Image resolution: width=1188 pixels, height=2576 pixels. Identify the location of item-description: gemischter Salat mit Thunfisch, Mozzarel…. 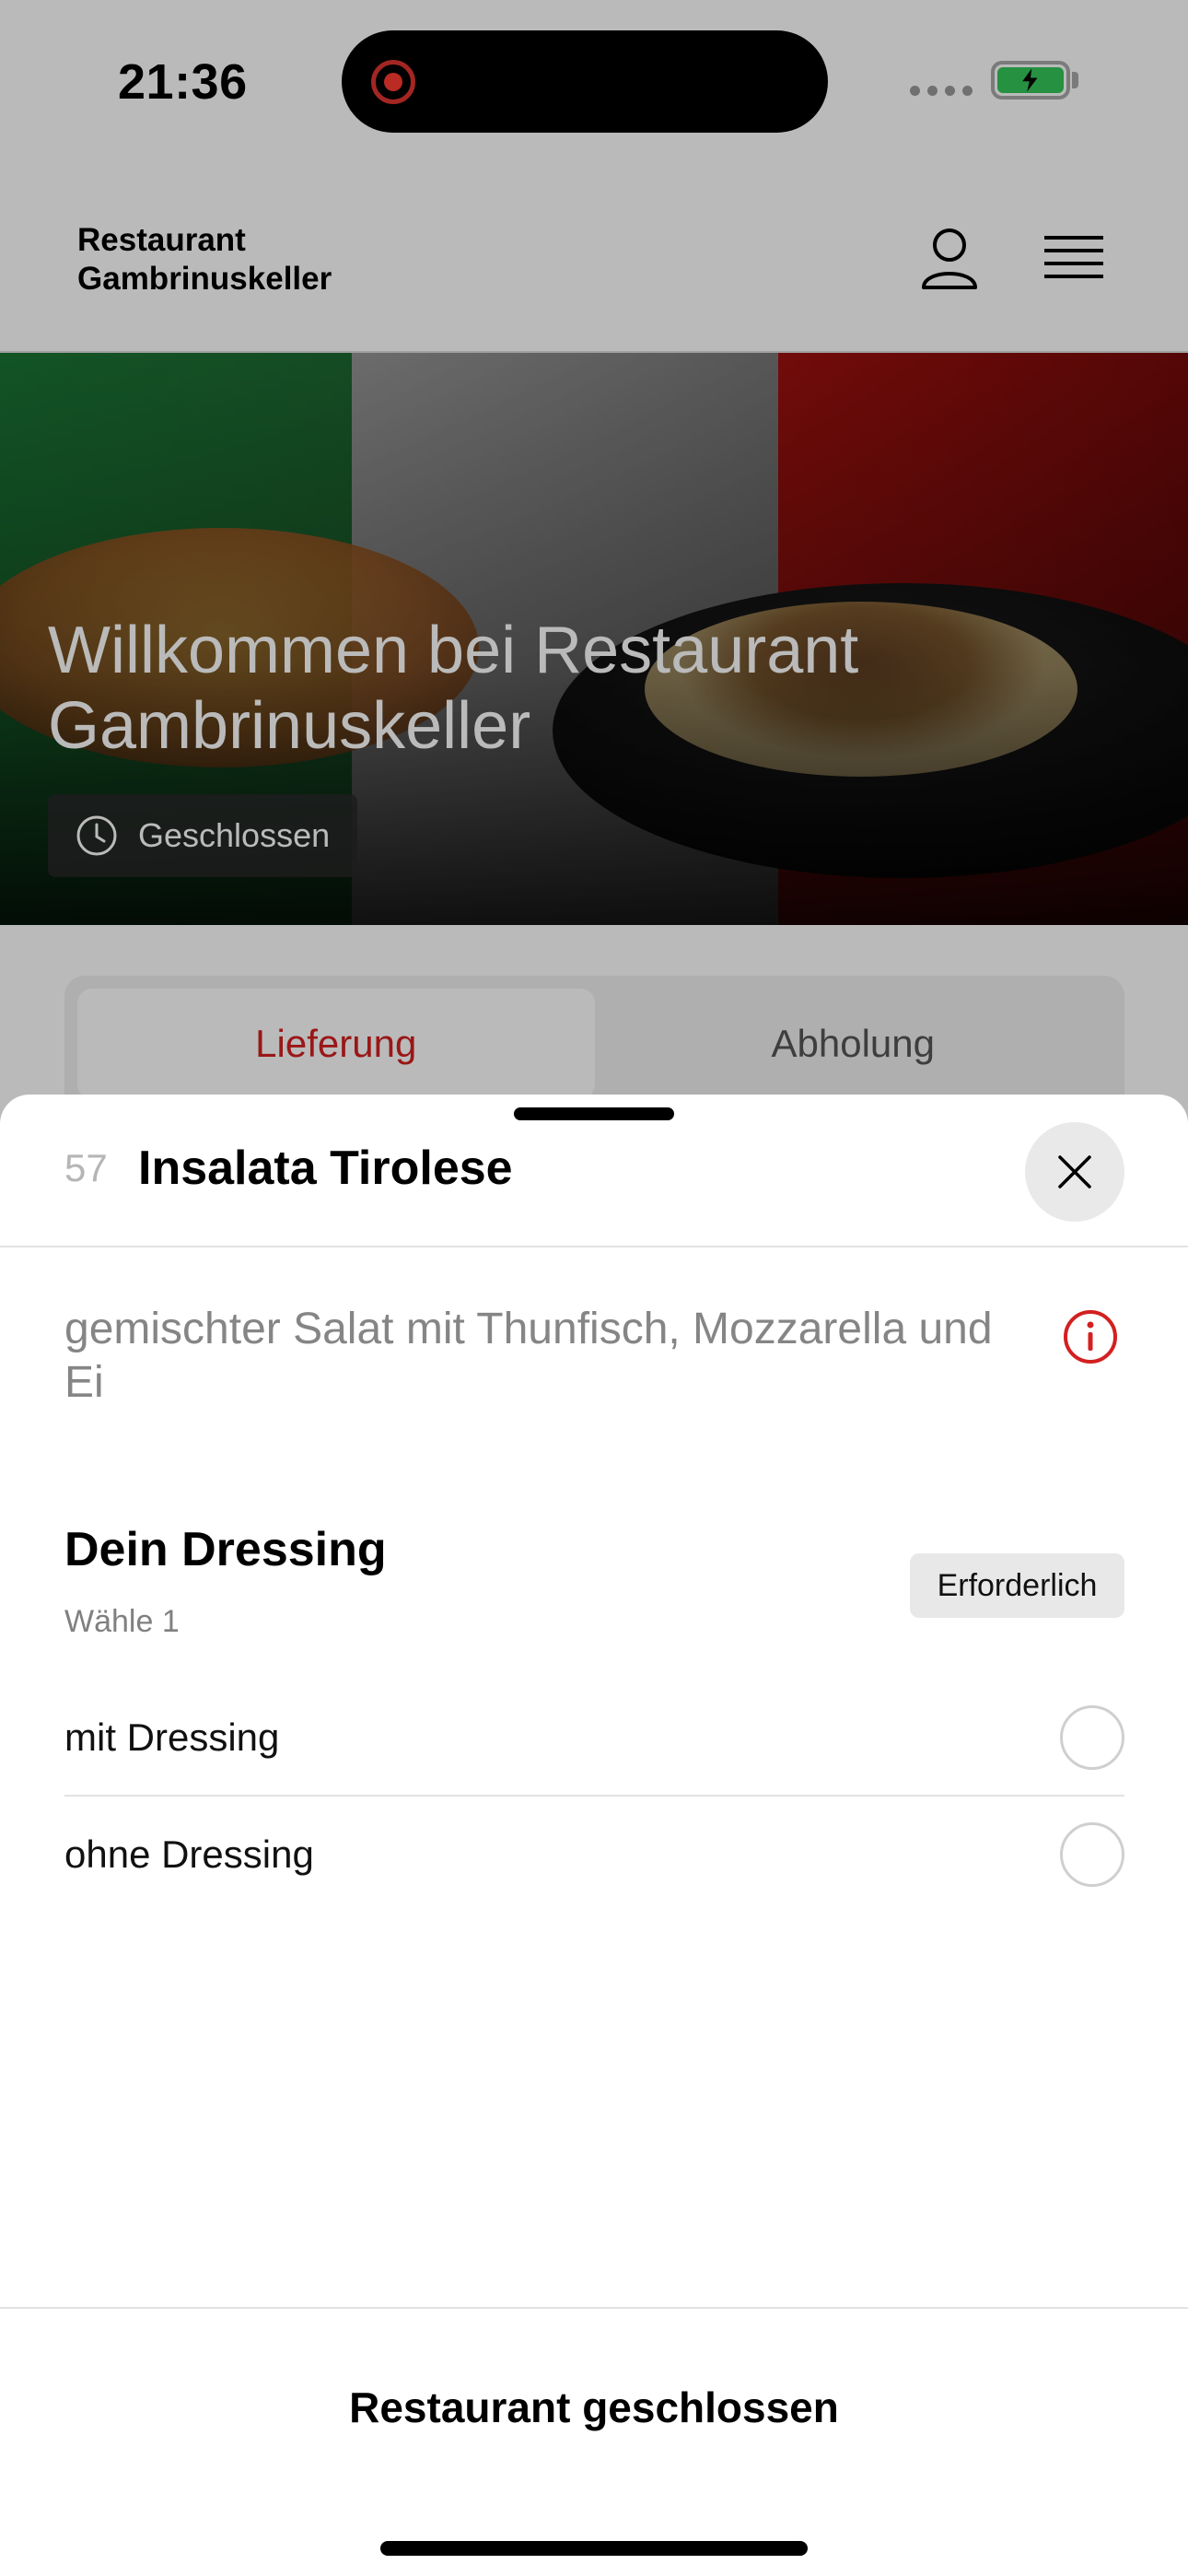
(528, 1356).